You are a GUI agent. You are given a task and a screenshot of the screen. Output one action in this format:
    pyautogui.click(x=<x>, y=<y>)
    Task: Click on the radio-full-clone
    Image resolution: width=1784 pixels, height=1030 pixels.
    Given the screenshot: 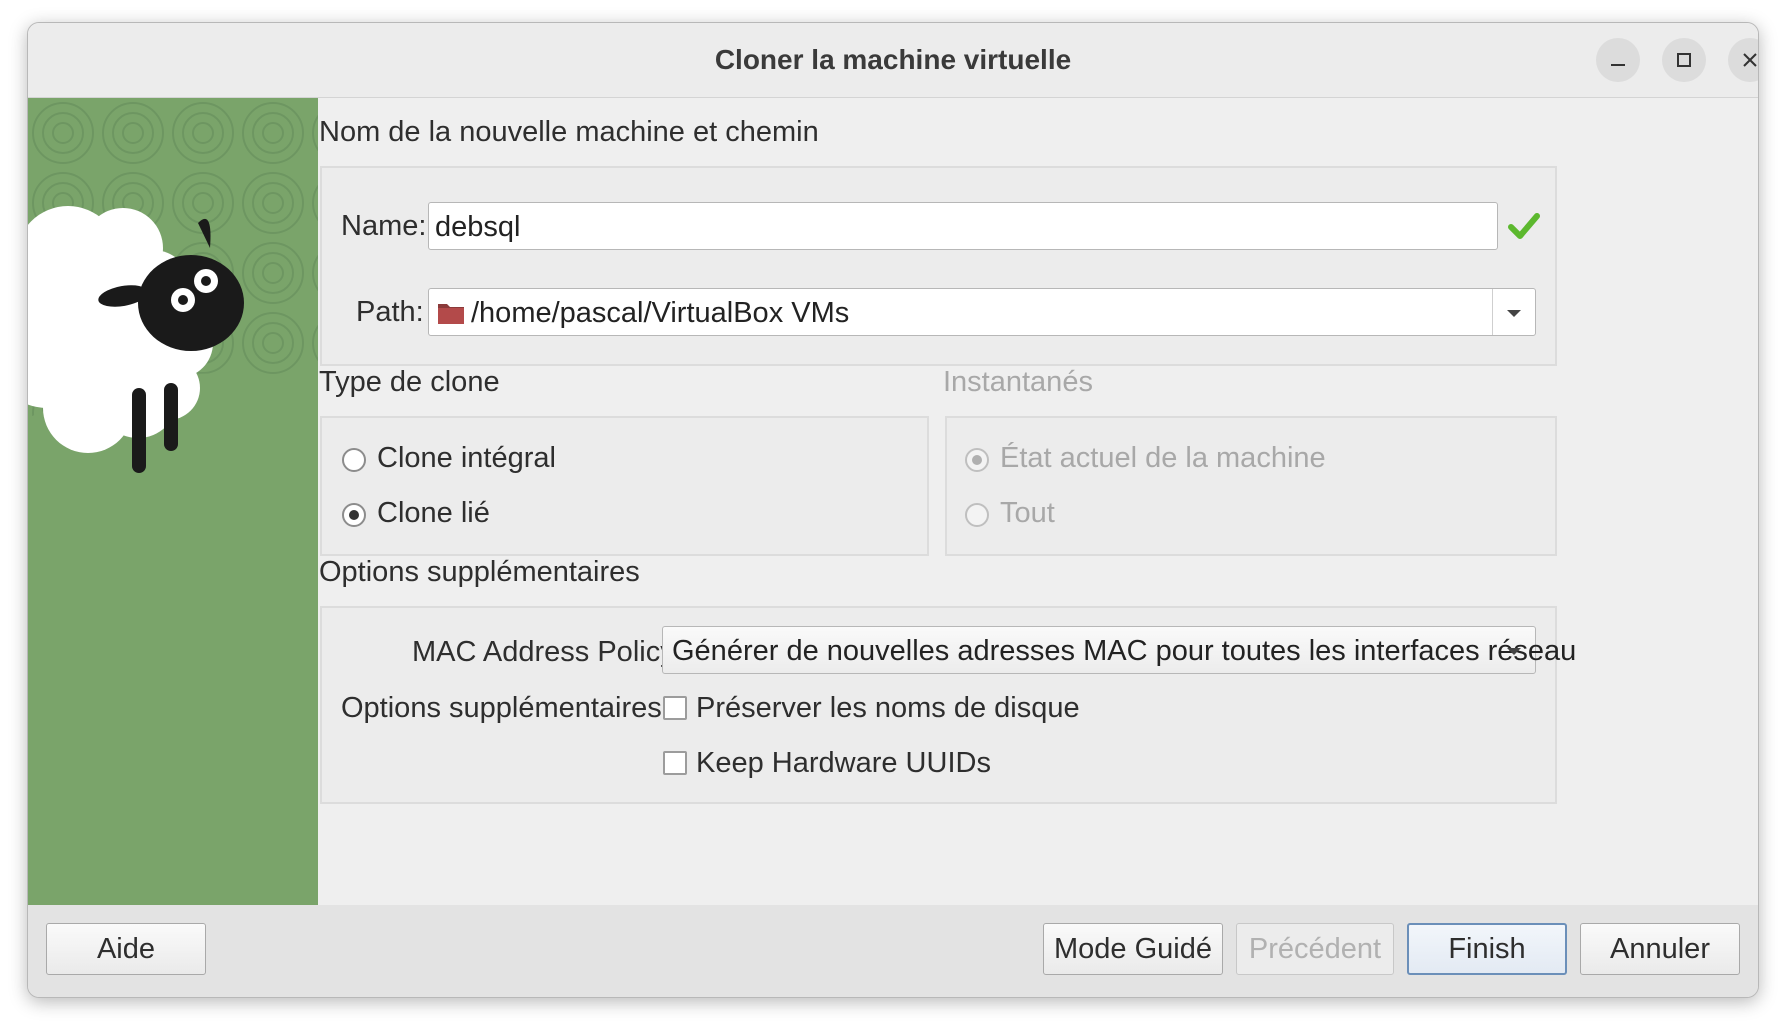 What is the action you would take?
    pyautogui.click(x=354, y=460)
    